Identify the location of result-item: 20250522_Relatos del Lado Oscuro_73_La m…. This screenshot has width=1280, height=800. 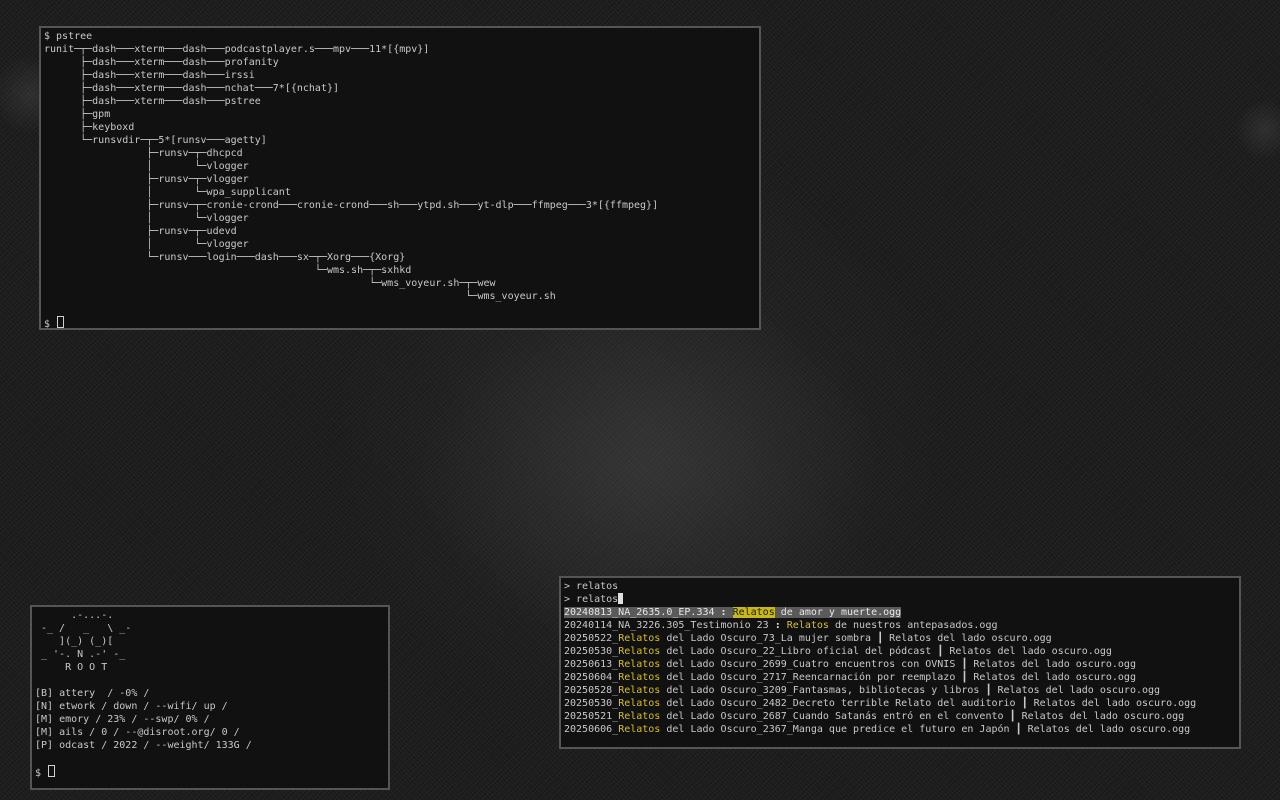
(900, 638).